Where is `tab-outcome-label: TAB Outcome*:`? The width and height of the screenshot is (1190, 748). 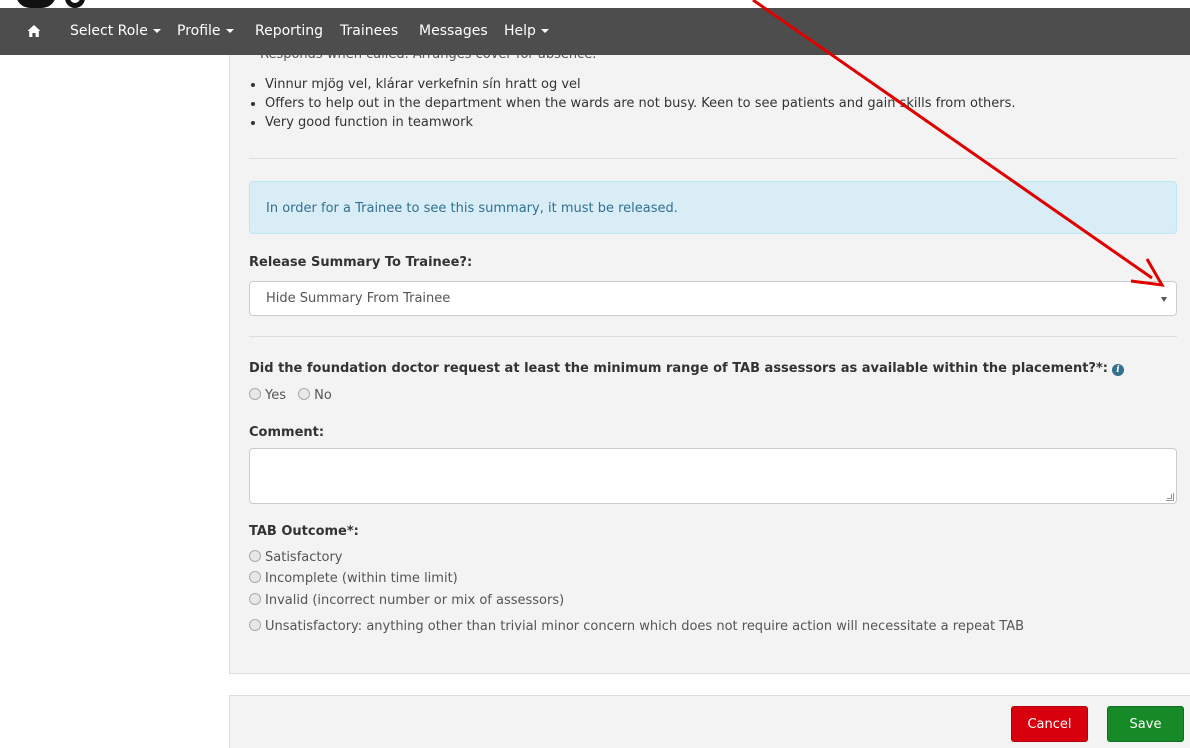
tab-outcome-label: TAB Outcome*: is located at coordinates (304, 531).